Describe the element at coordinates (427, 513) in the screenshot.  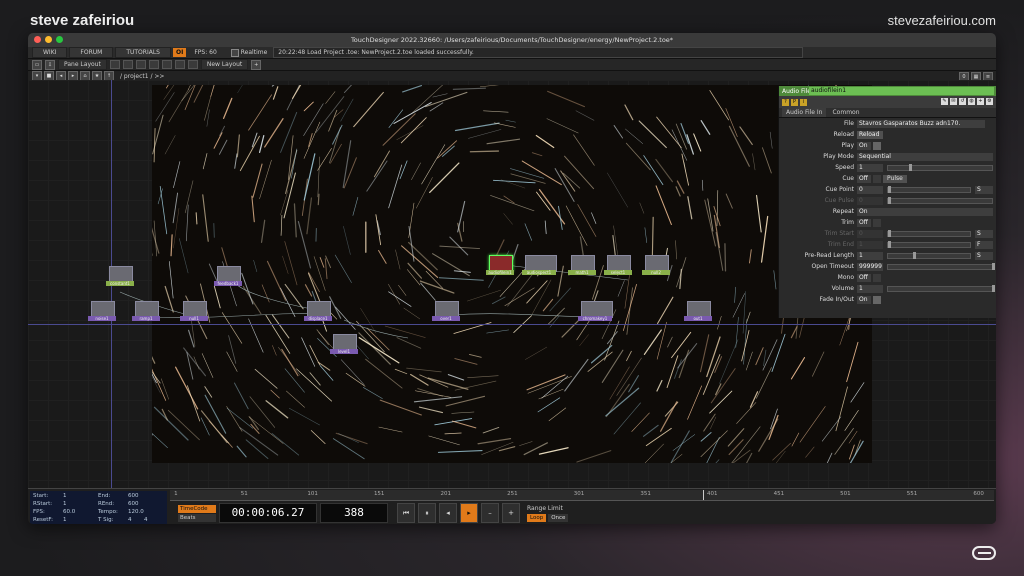
I see `pause-button: ⏸` at that location.